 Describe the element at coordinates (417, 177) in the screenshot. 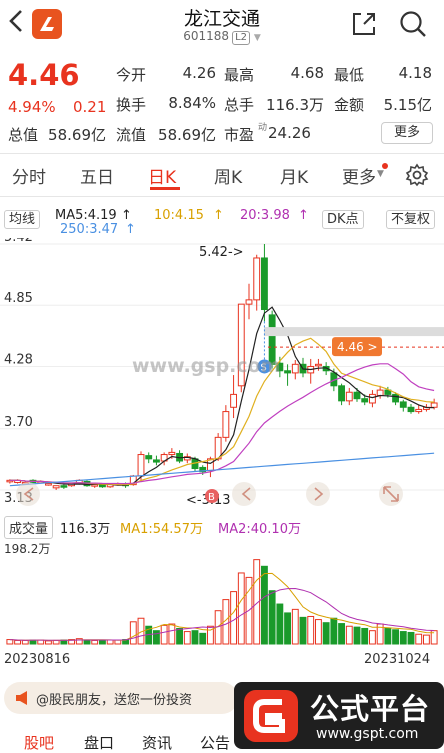

I see `gear-icon` at that location.